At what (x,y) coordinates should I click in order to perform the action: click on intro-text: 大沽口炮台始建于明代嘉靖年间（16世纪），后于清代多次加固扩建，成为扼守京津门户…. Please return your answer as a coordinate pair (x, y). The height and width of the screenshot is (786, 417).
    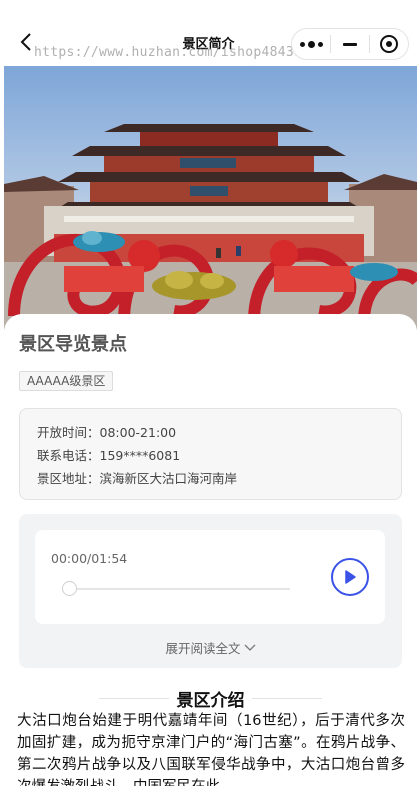
    Looking at the image, I should click on (211, 749).